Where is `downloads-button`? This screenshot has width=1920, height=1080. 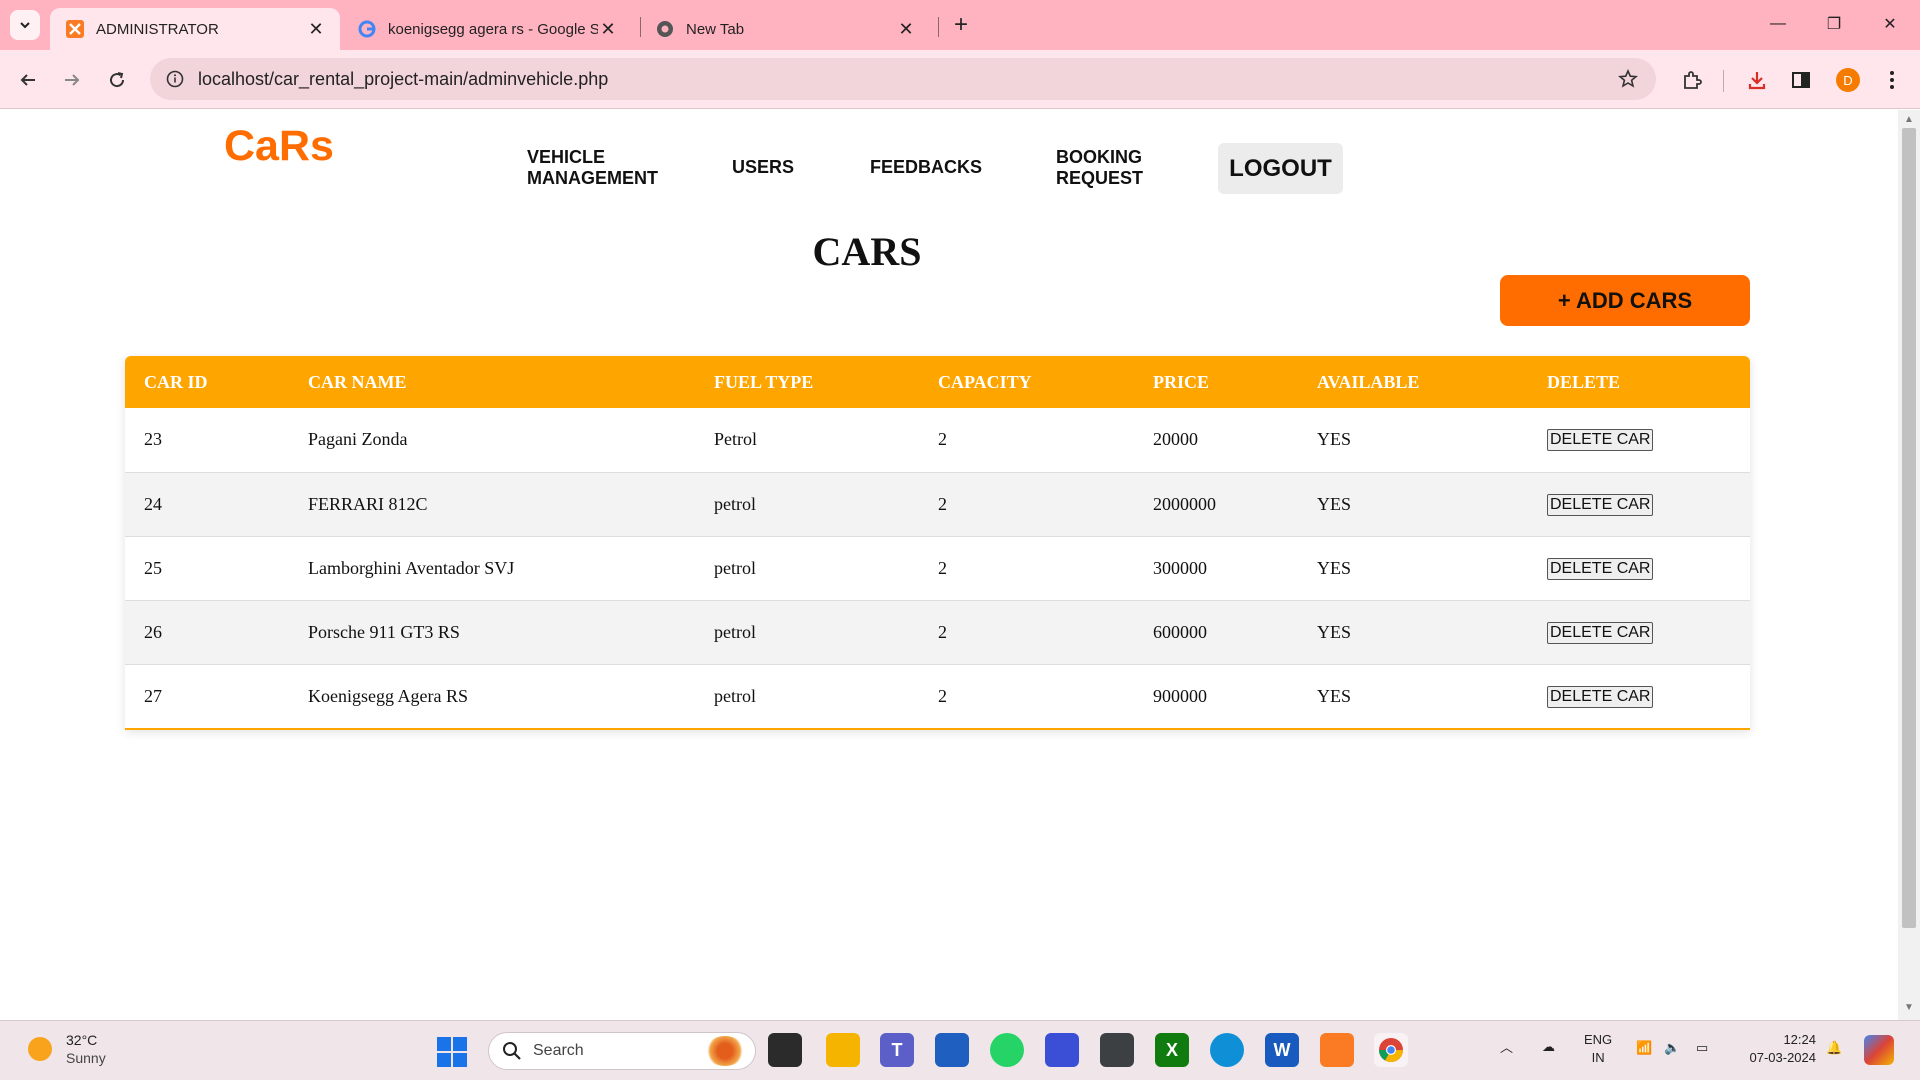 downloads-button is located at coordinates (1757, 80).